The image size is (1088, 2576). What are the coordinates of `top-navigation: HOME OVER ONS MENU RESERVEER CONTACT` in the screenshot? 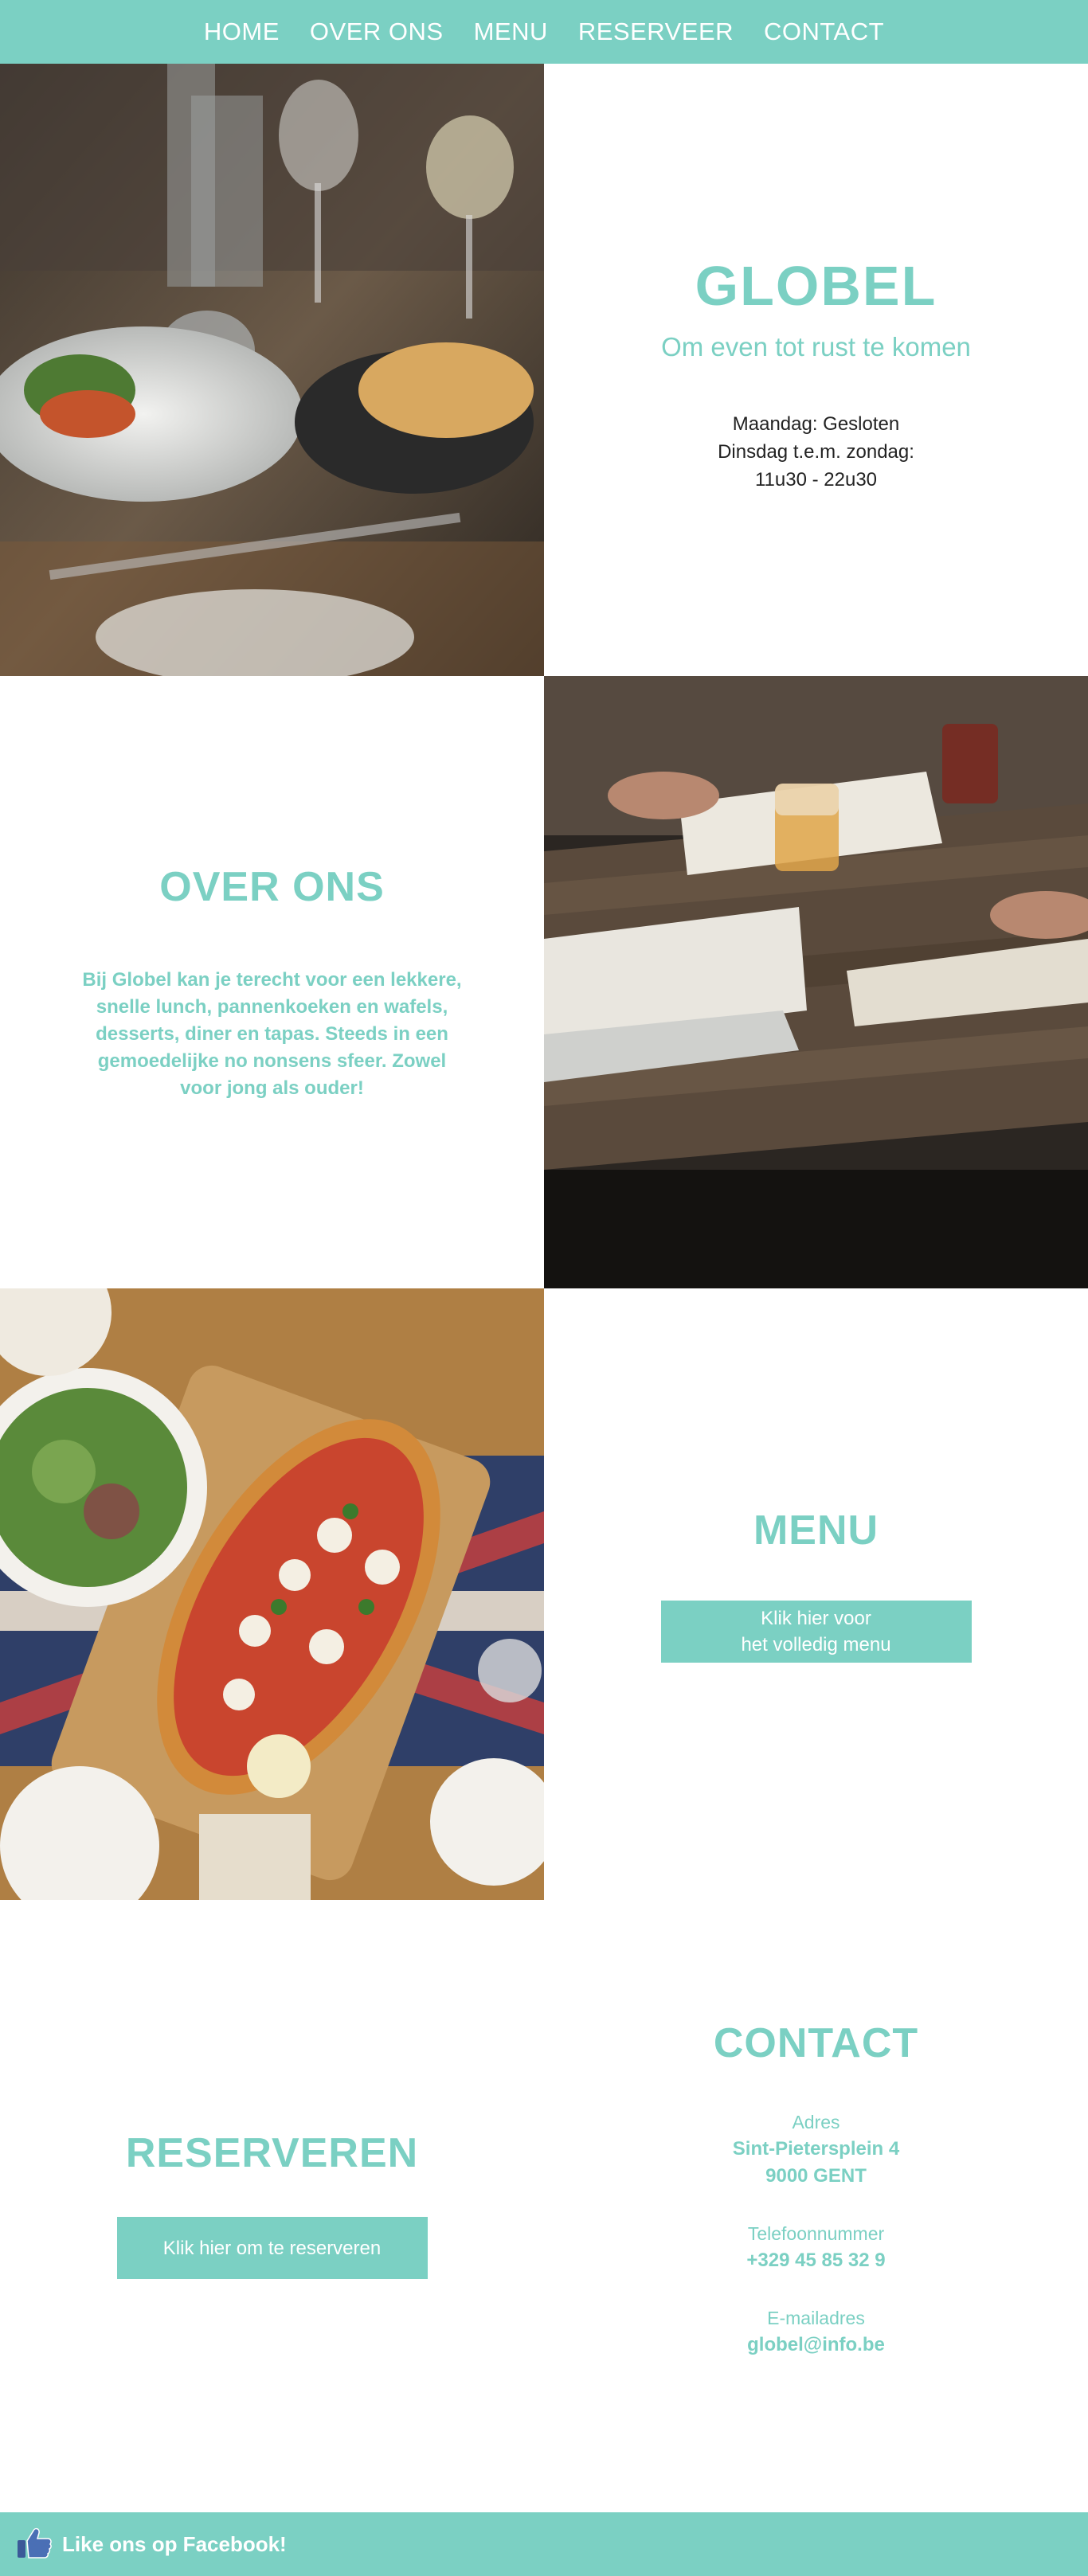 It's located at (544, 32).